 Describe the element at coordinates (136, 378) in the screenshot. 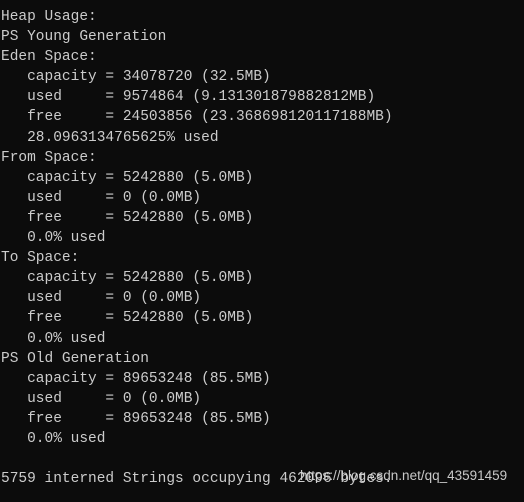

I see `console-line: capacity = 89653248 (85.5MB)` at that location.